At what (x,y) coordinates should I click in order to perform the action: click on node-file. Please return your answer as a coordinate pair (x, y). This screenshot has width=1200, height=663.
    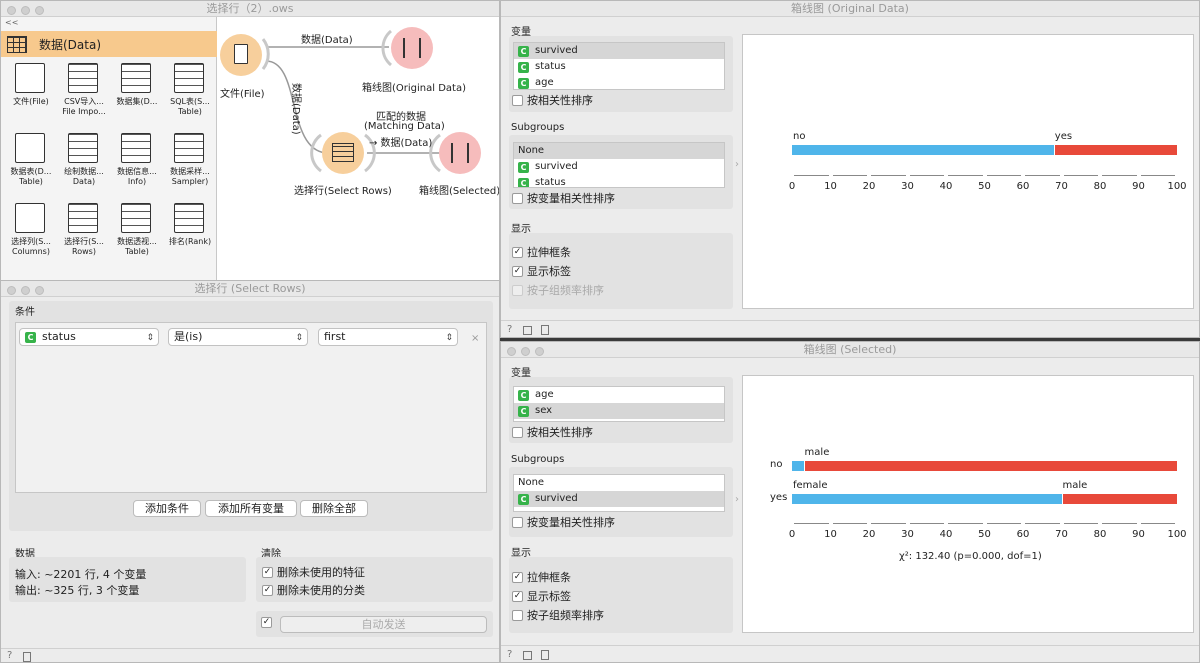
    Looking at the image, I should click on (241, 55).